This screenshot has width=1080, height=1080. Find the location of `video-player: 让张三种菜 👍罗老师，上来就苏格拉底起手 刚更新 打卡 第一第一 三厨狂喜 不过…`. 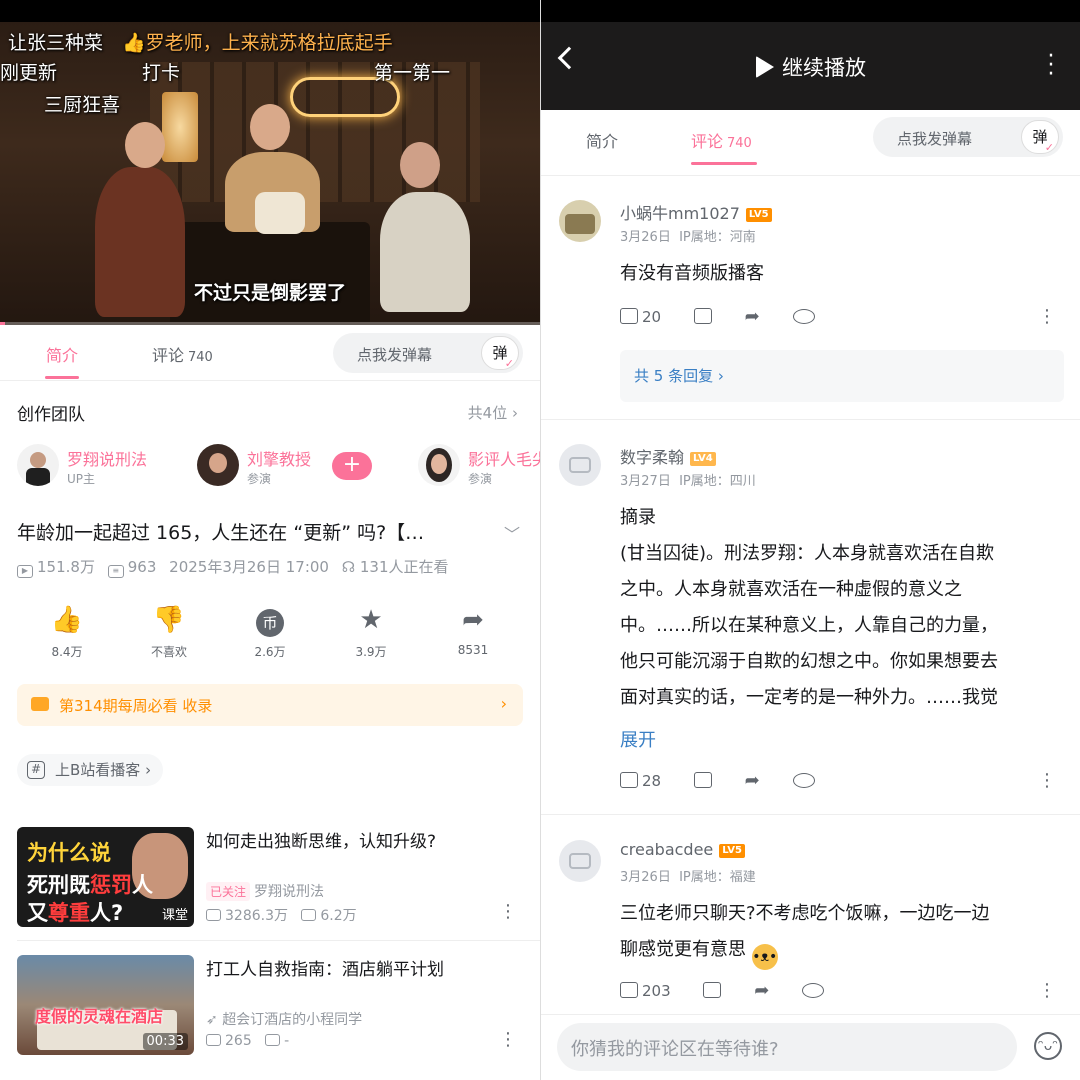

video-player: 让张三种菜 👍罗老师，上来就苏格拉底起手 刚更新 打卡 第一第一 三厨狂喜 不过… is located at coordinates (270, 173).